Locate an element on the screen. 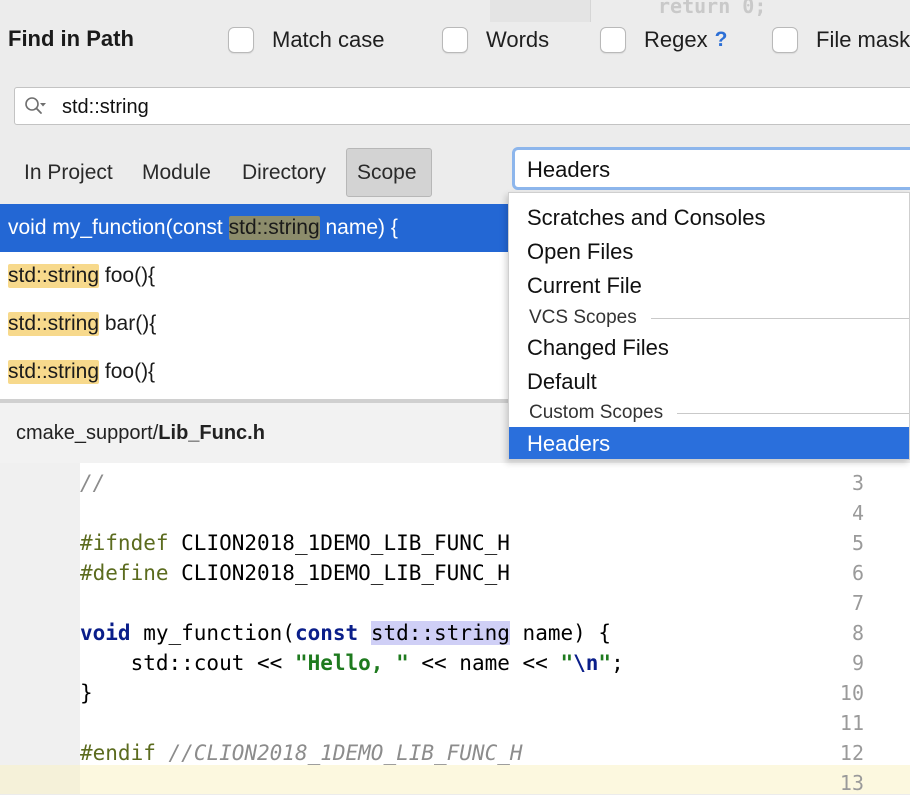  tab-directory: Directory is located at coordinates (284, 172).